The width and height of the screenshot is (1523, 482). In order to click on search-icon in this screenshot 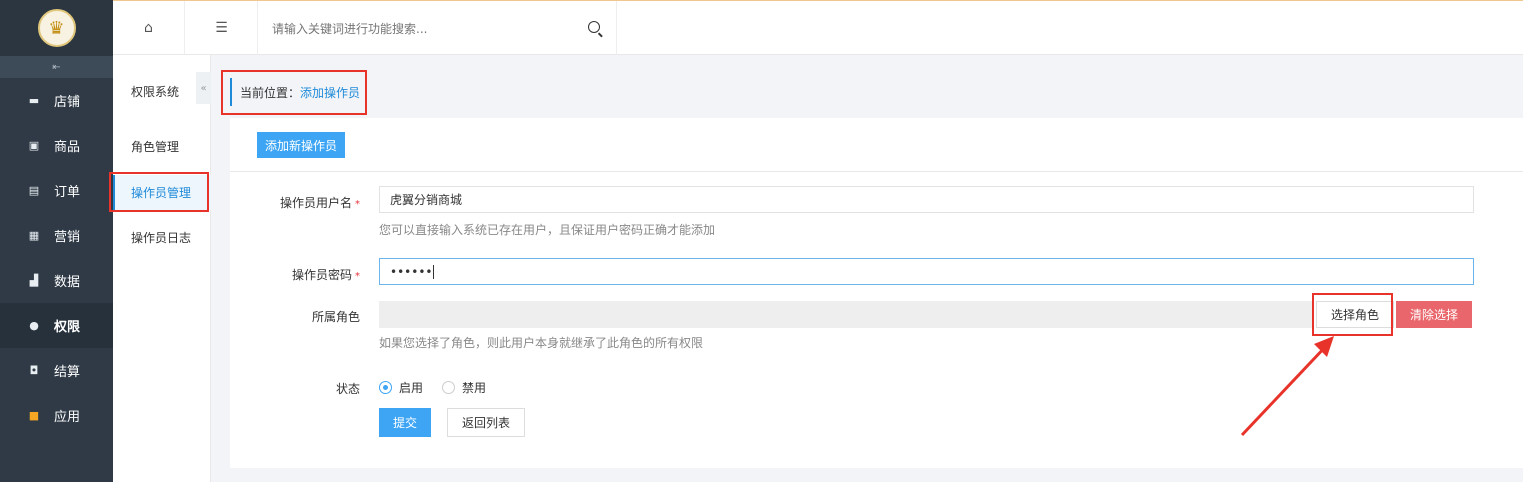, I will do `click(594, 27)`.